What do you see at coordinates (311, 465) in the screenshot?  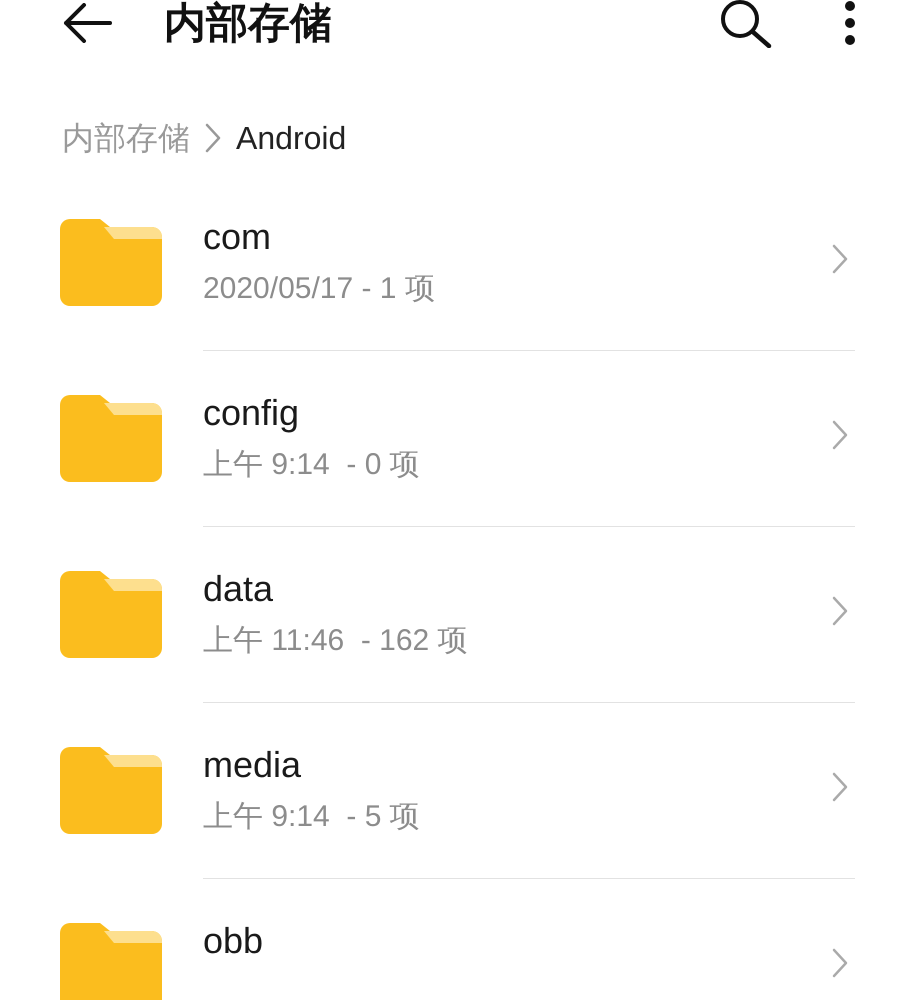 I see `folder-details: 上午 9:14 - 0 项` at bounding box center [311, 465].